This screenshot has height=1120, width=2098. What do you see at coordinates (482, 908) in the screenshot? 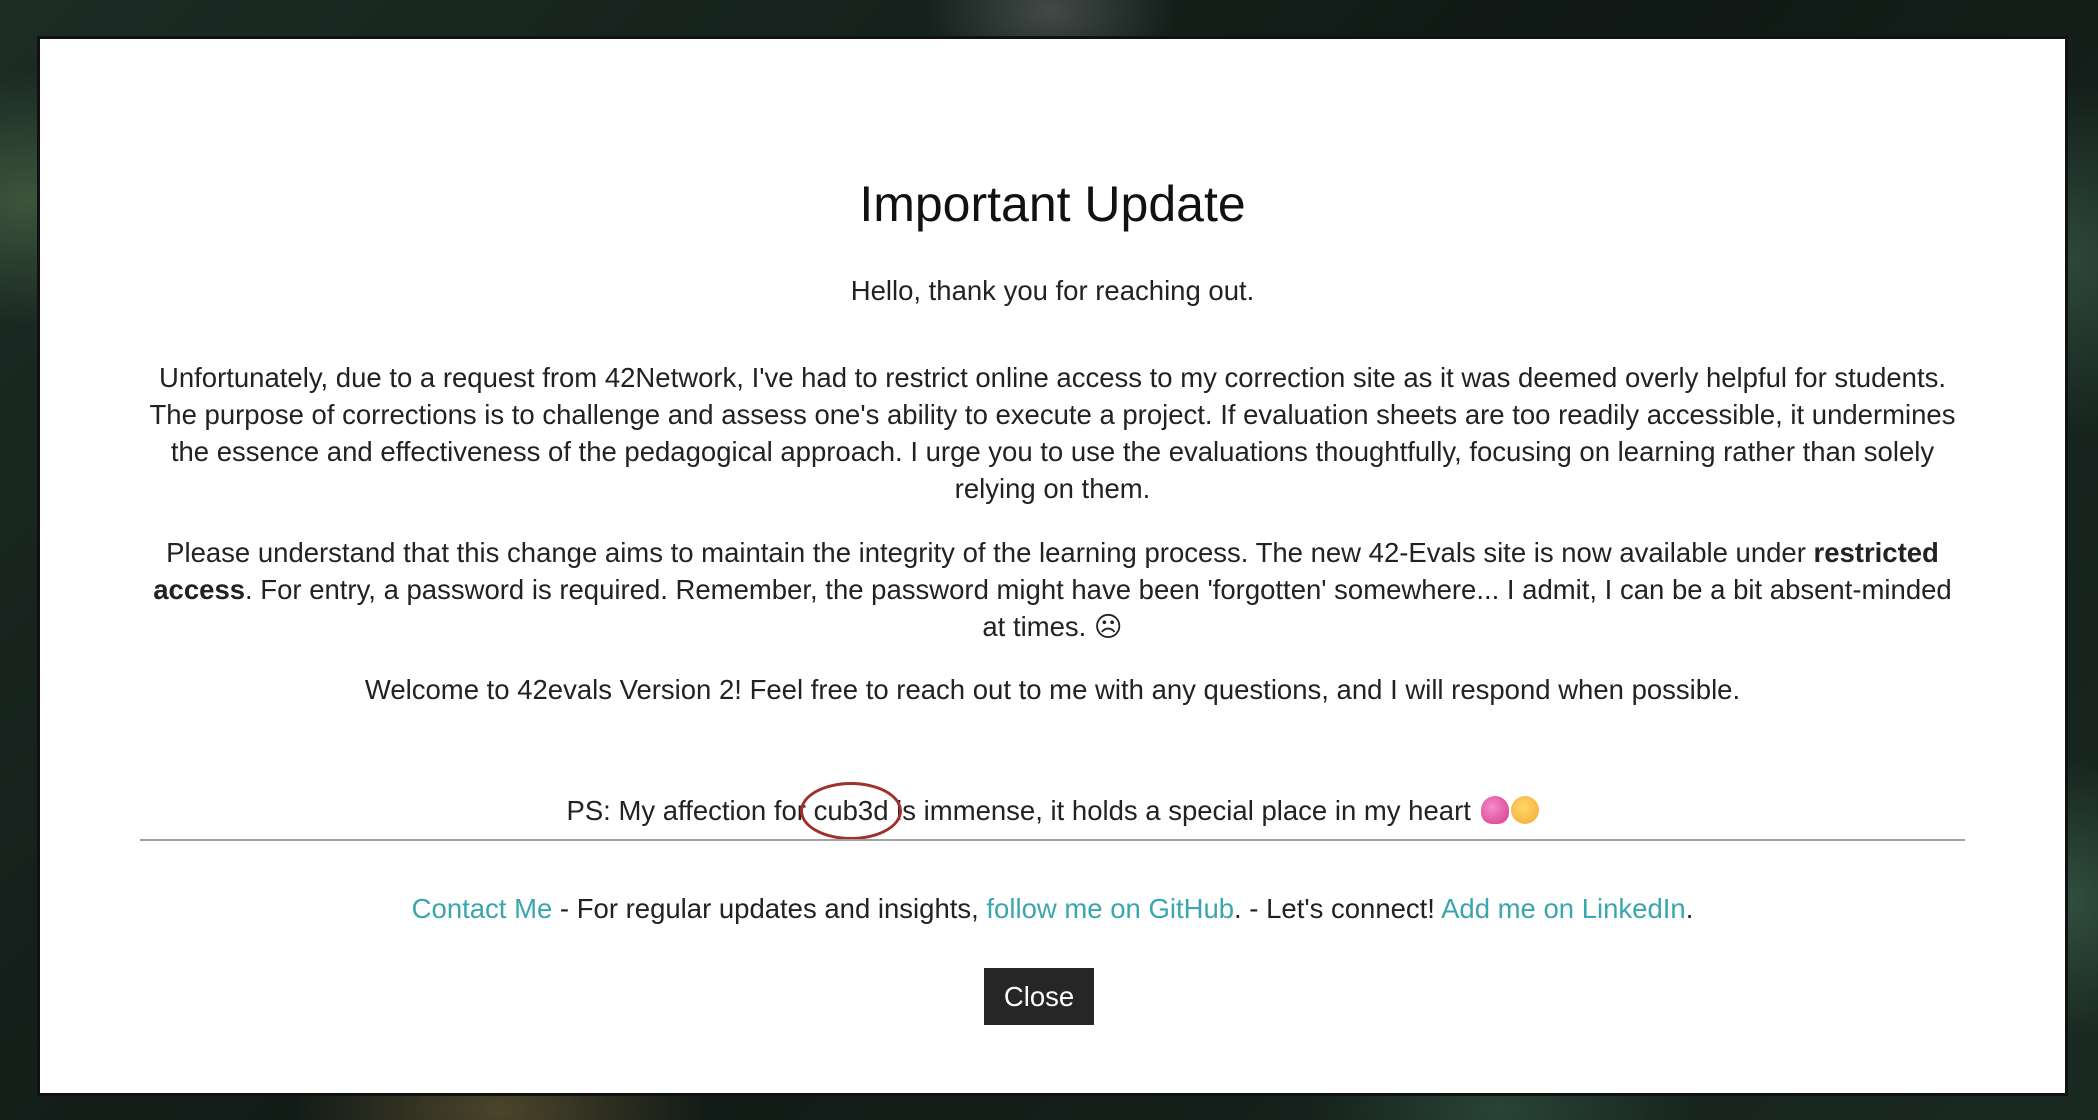
I see `contact-me-link: Contact Me` at bounding box center [482, 908].